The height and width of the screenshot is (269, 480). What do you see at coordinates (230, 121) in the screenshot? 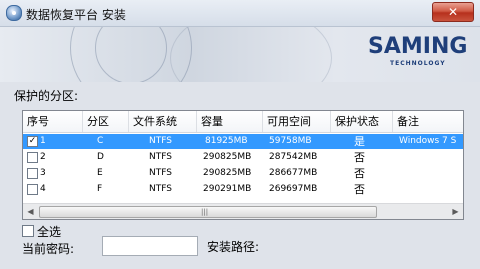
I see `column-header-capacity: 容量` at bounding box center [230, 121].